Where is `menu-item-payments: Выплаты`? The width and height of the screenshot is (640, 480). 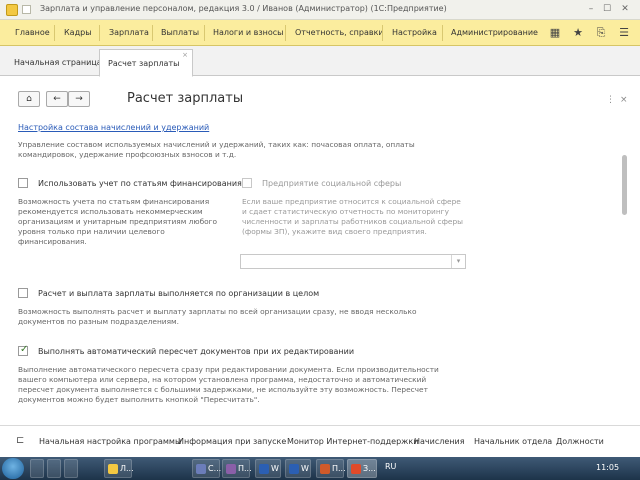
menu-item-payments: Выплаты is located at coordinates (180, 33).